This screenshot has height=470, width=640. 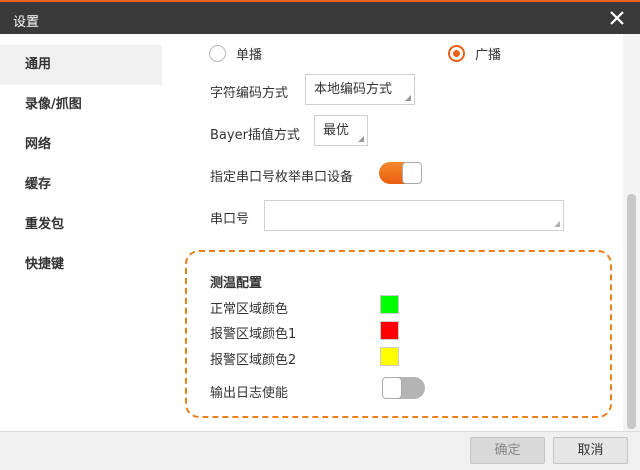 I want to click on dialog-footer: 确定 取消, so click(x=320, y=450).